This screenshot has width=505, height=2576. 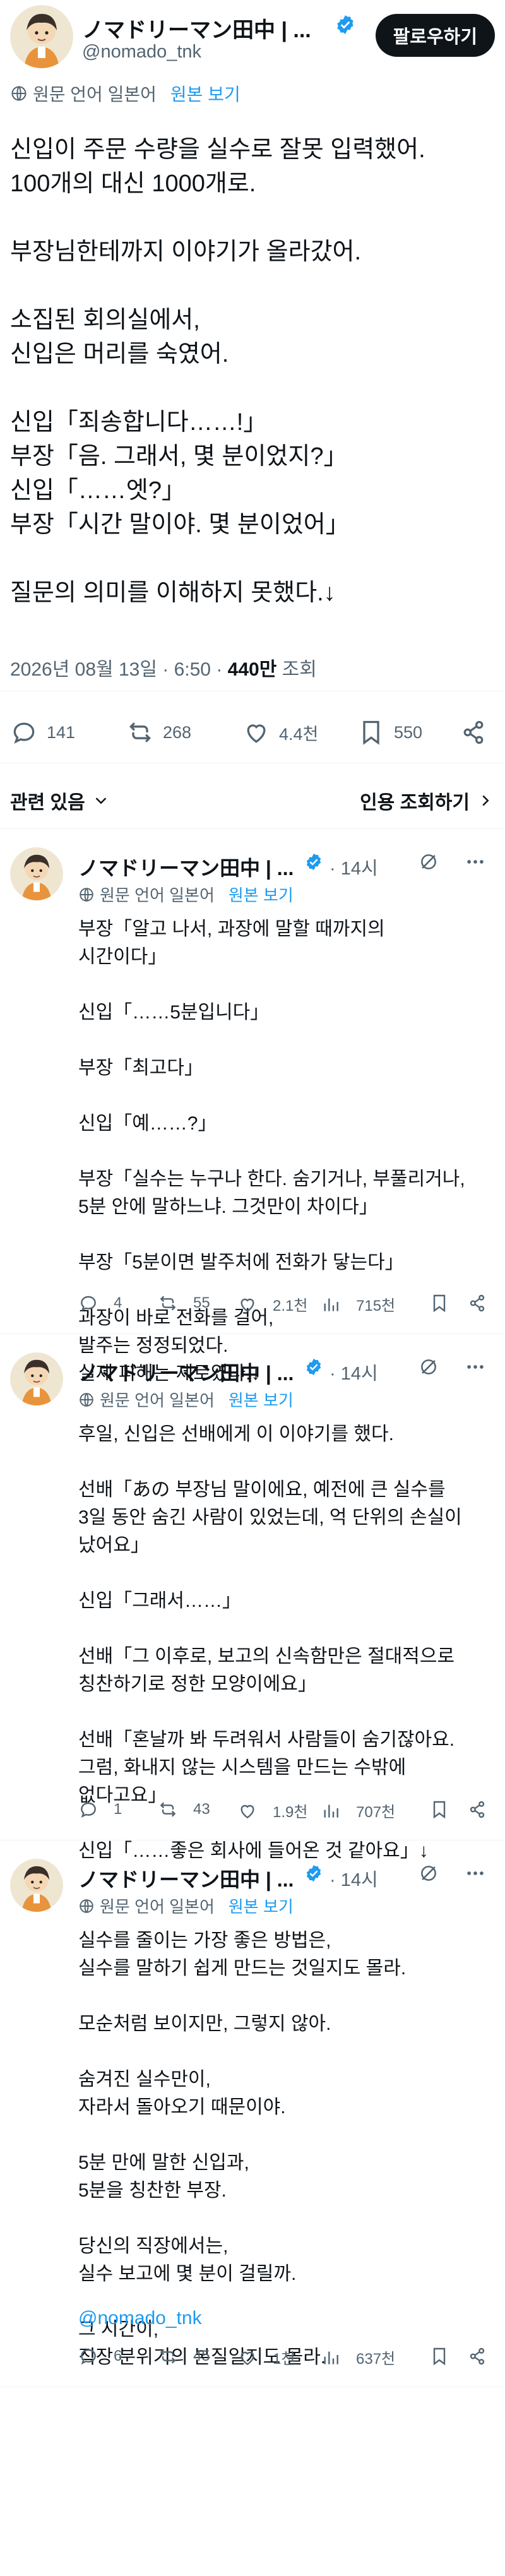 I want to click on share-button, so click(x=478, y=732).